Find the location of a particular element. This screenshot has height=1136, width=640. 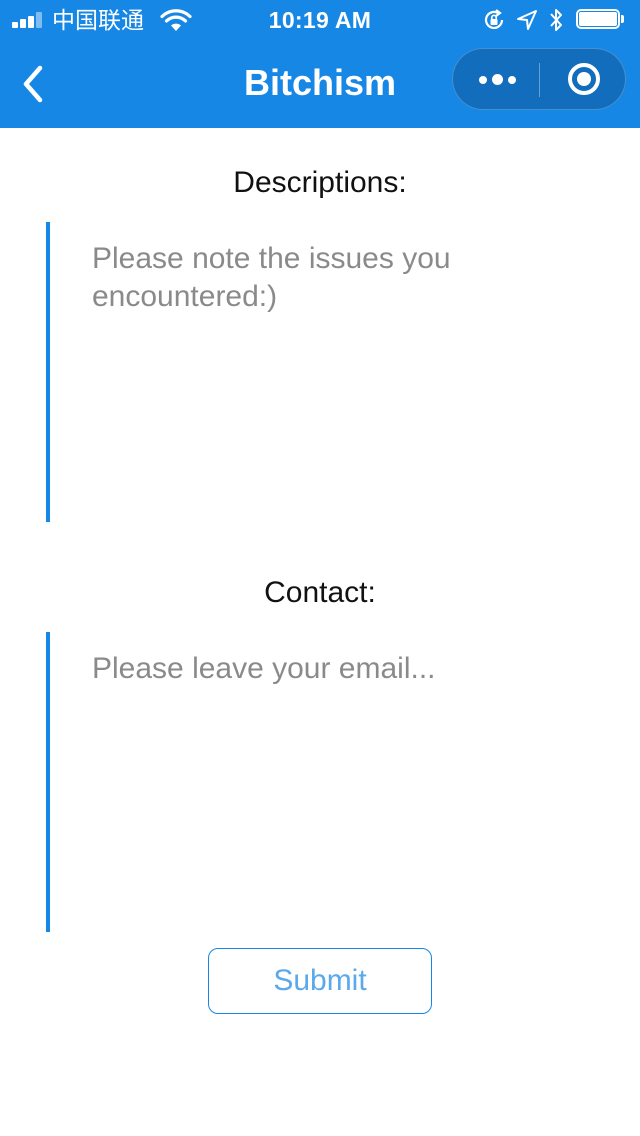

rotation-lock-icon is located at coordinates (494, 19).